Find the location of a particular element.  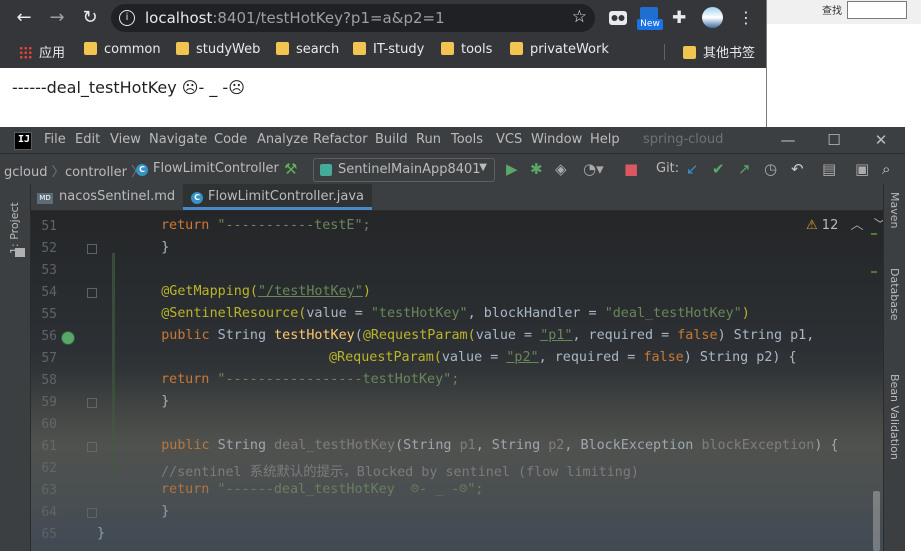

line-number: 59 is located at coordinates (49, 402).